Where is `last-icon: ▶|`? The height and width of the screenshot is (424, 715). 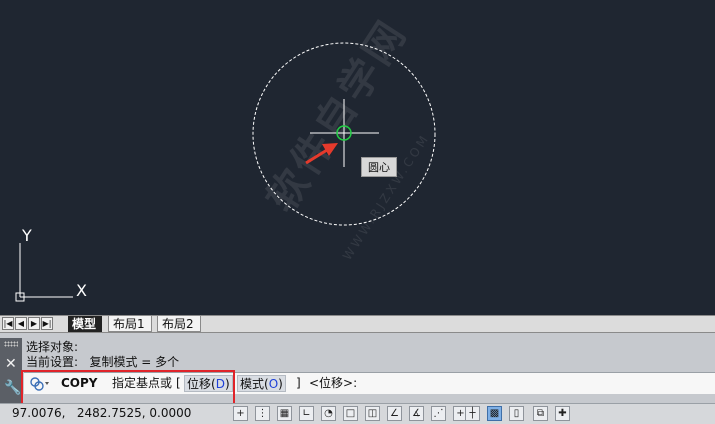
last-icon: ▶| is located at coordinates (47, 323).